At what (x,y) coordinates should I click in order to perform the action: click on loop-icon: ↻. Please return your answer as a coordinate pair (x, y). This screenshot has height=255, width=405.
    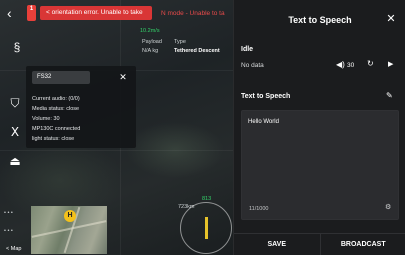
    Looking at the image, I should click on (370, 63).